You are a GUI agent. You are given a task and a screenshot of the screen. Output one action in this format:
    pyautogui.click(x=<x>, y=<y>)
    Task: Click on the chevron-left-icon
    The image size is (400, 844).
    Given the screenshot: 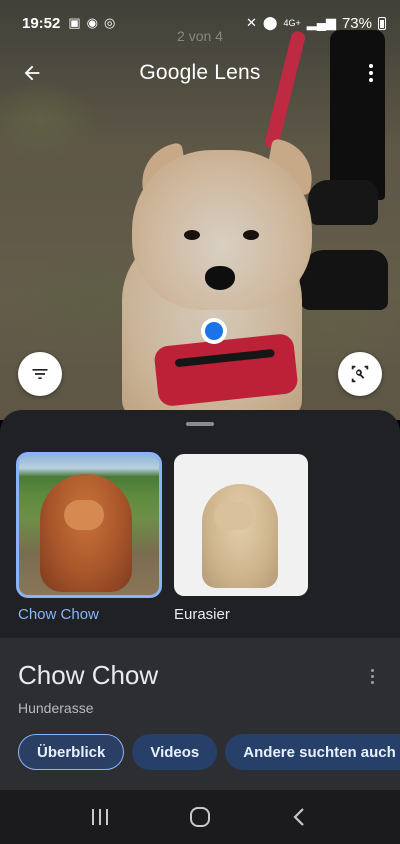 What is the action you would take?
    pyautogui.click(x=298, y=817)
    